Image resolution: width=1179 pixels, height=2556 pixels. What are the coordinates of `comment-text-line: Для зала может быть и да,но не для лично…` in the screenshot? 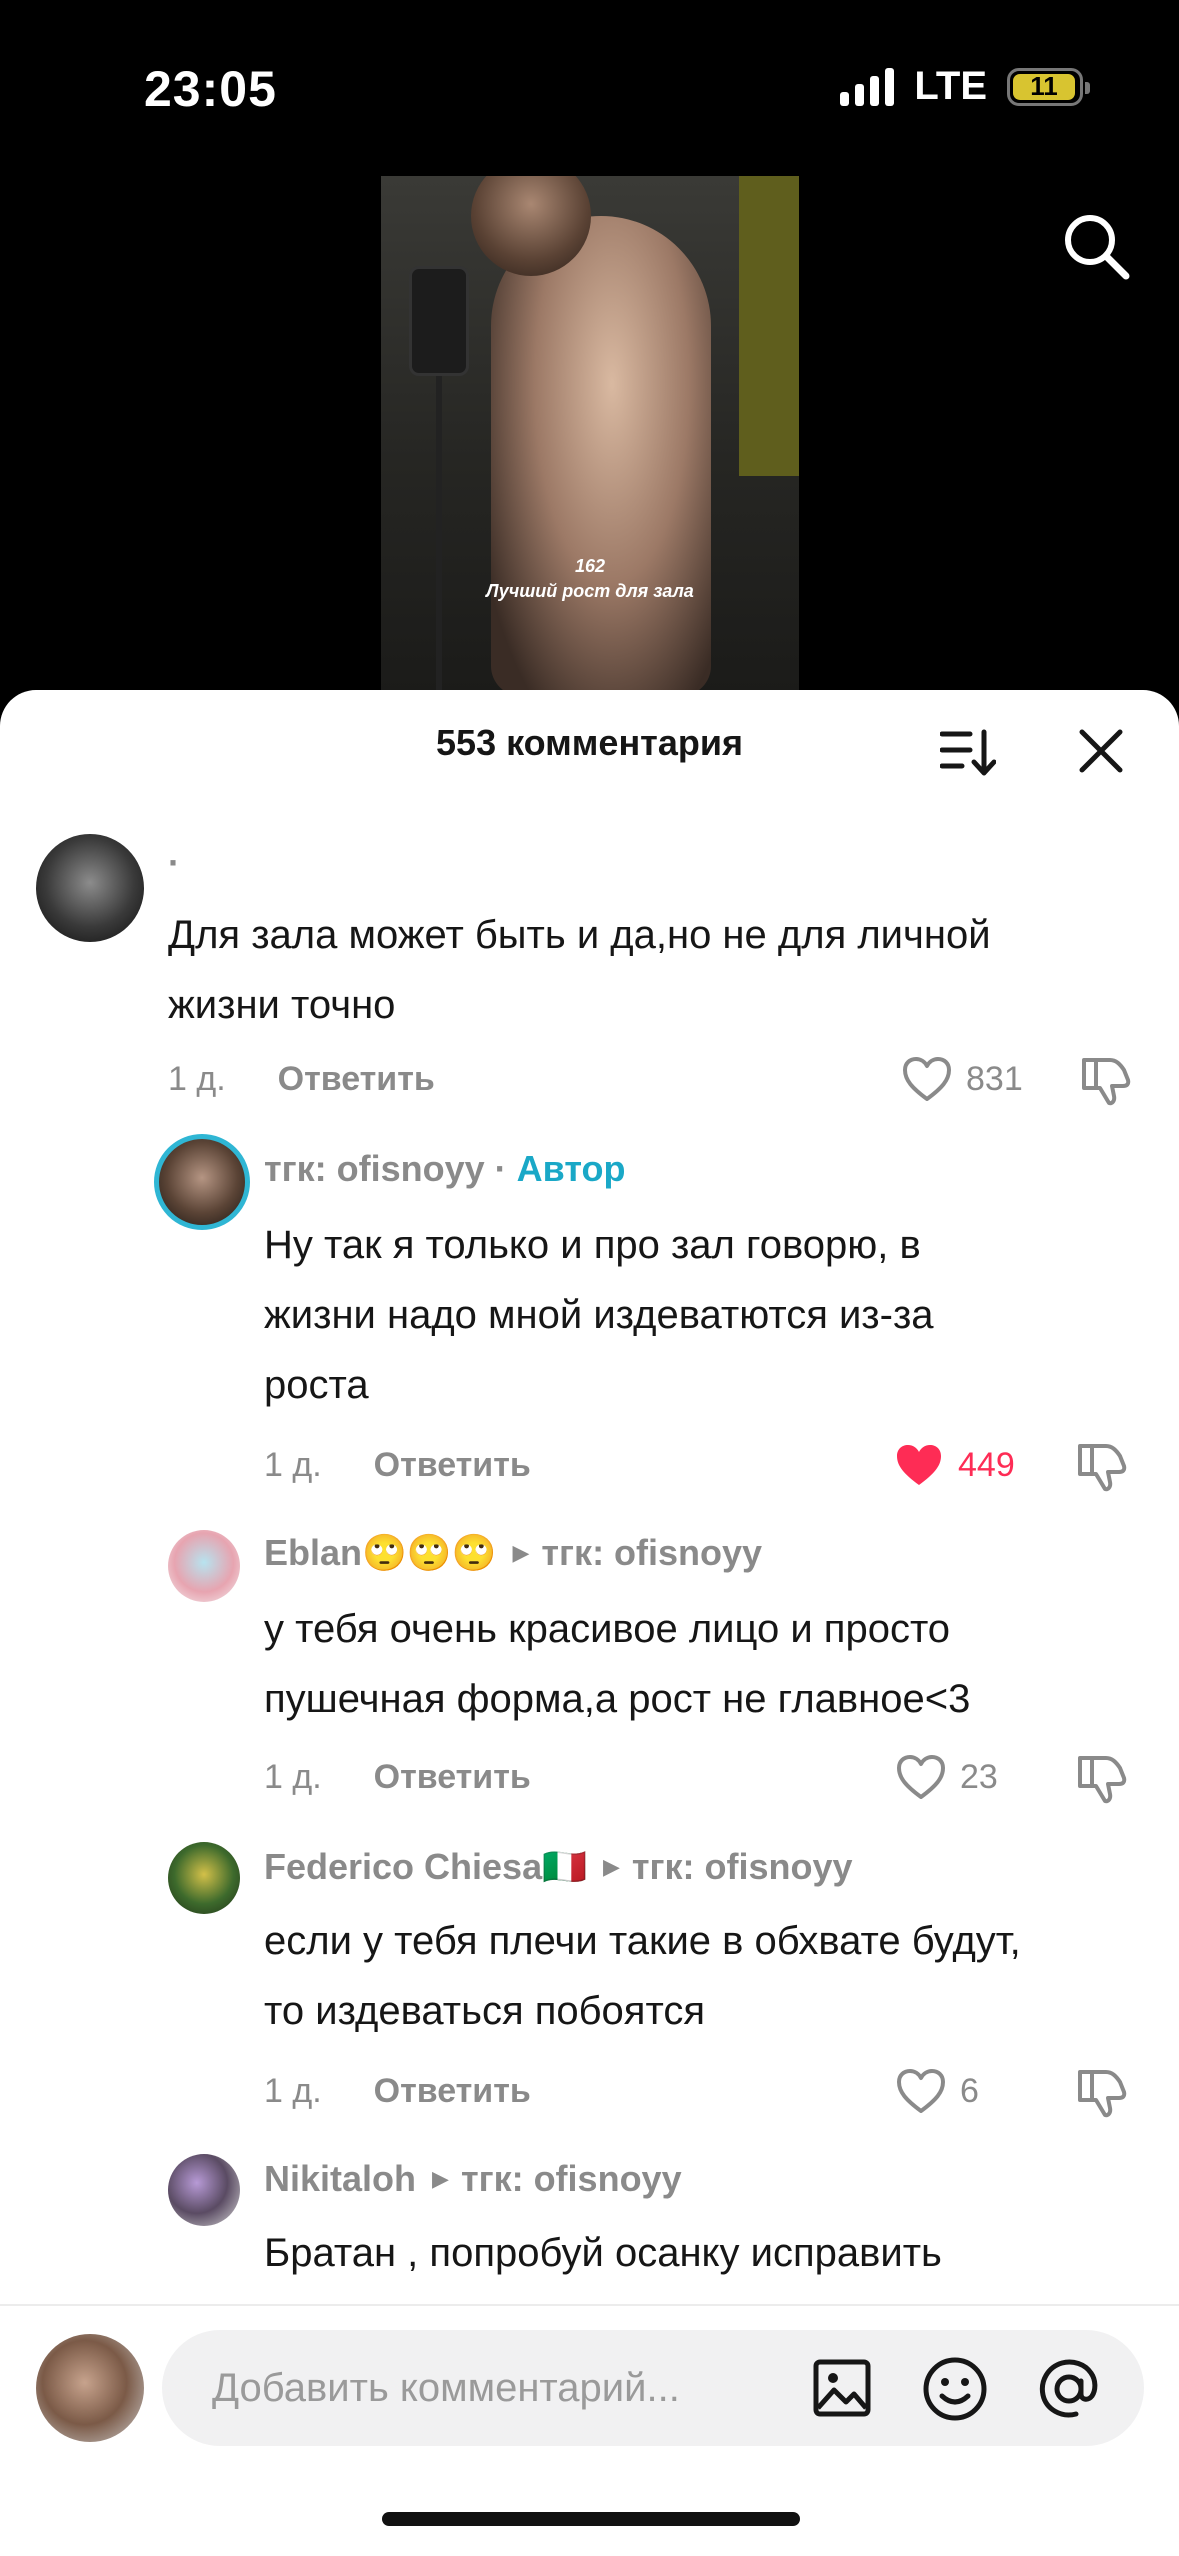 It's located at (579, 935).